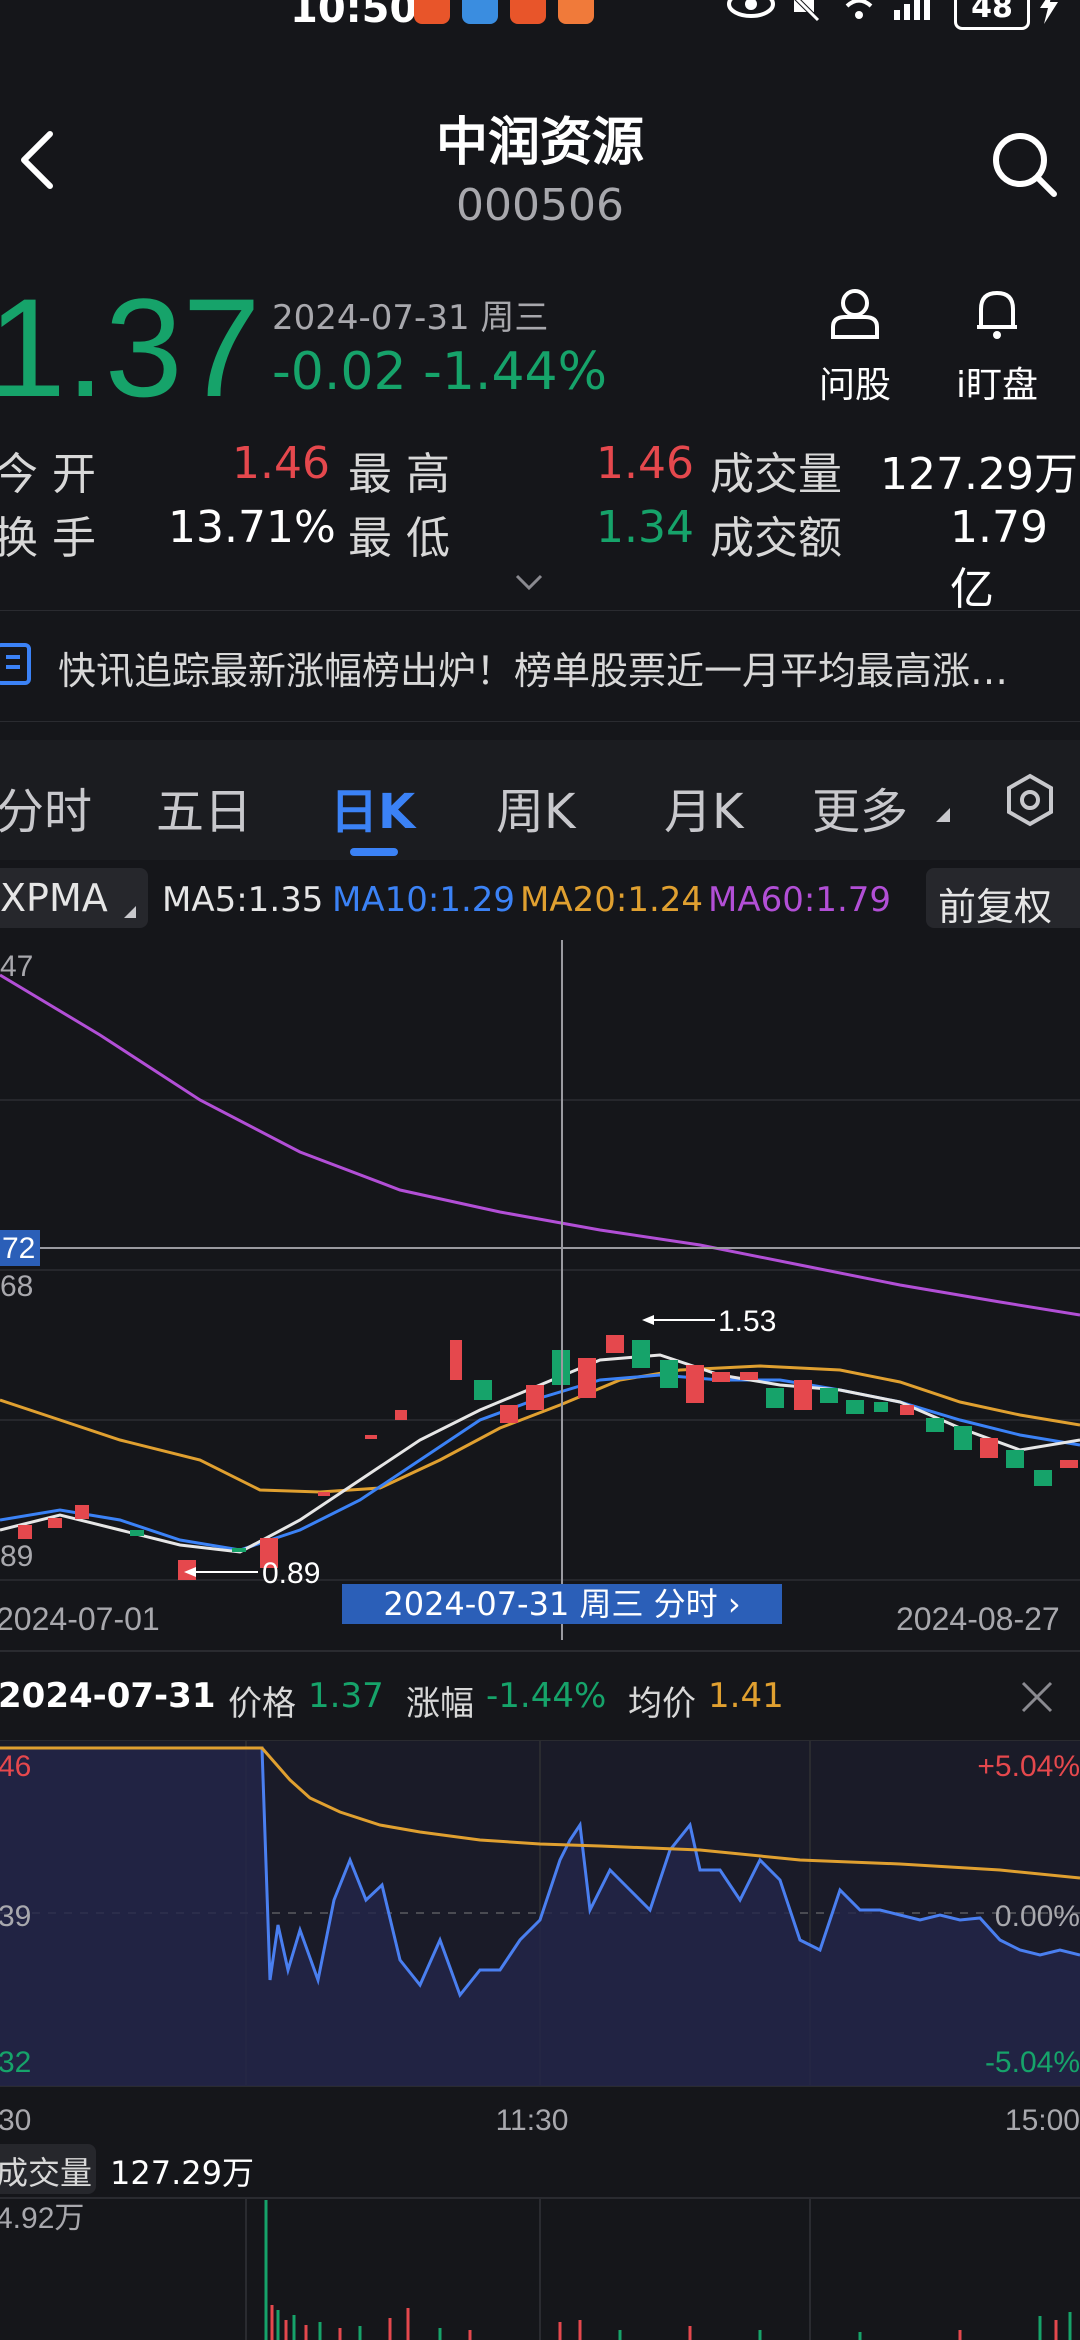 The image size is (1080, 2340). I want to click on volume-section-label: 成交量, so click(46, 2173).